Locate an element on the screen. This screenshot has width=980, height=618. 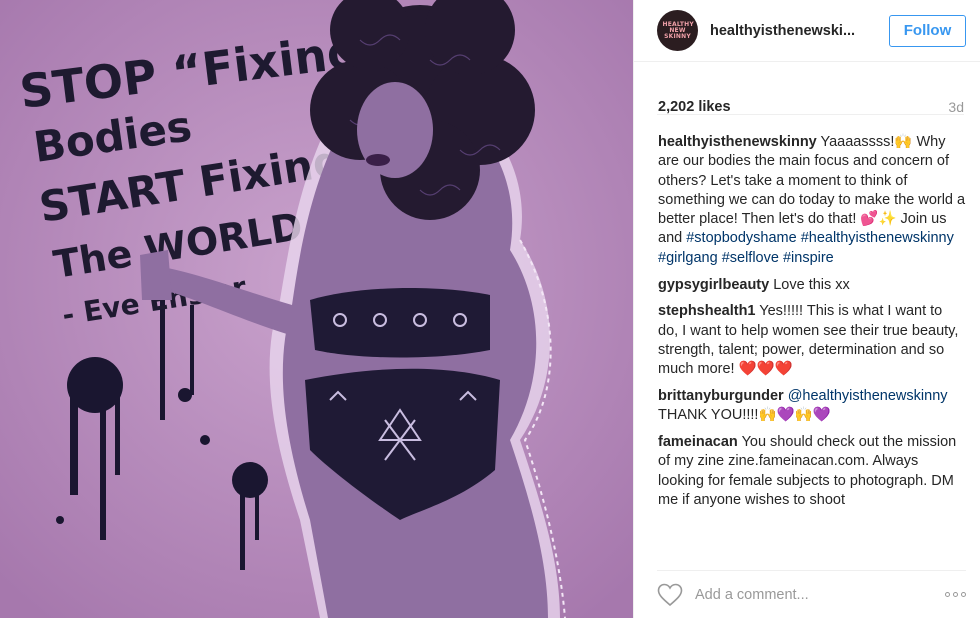
likes-count: 2,202 likes is located at coordinates (694, 107).